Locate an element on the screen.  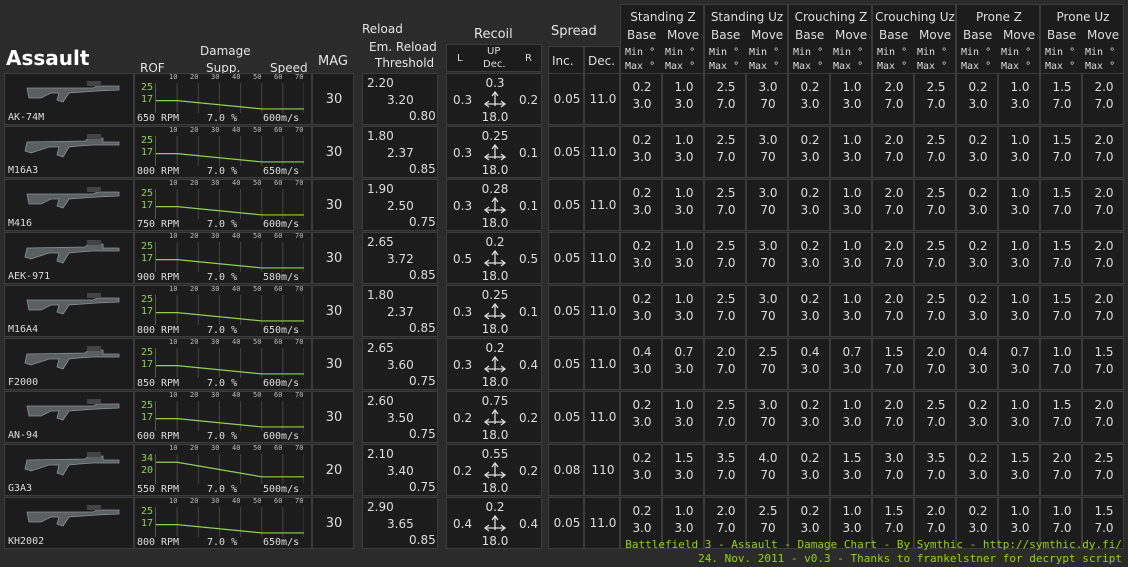
spread-stance-cell: 0.7 3.0 is located at coordinates (683, 364).